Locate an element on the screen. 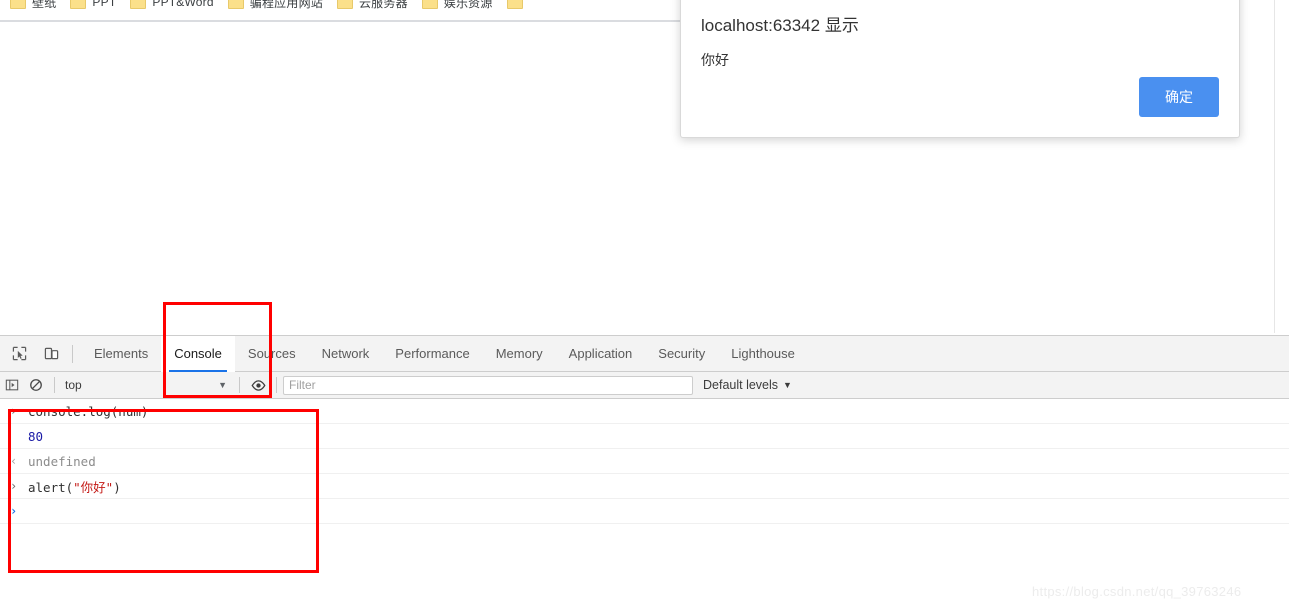 Image resolution: width=1289 pixels, height=610 pixels. bookmark-item: PPT is located at coordinates (93, 4).